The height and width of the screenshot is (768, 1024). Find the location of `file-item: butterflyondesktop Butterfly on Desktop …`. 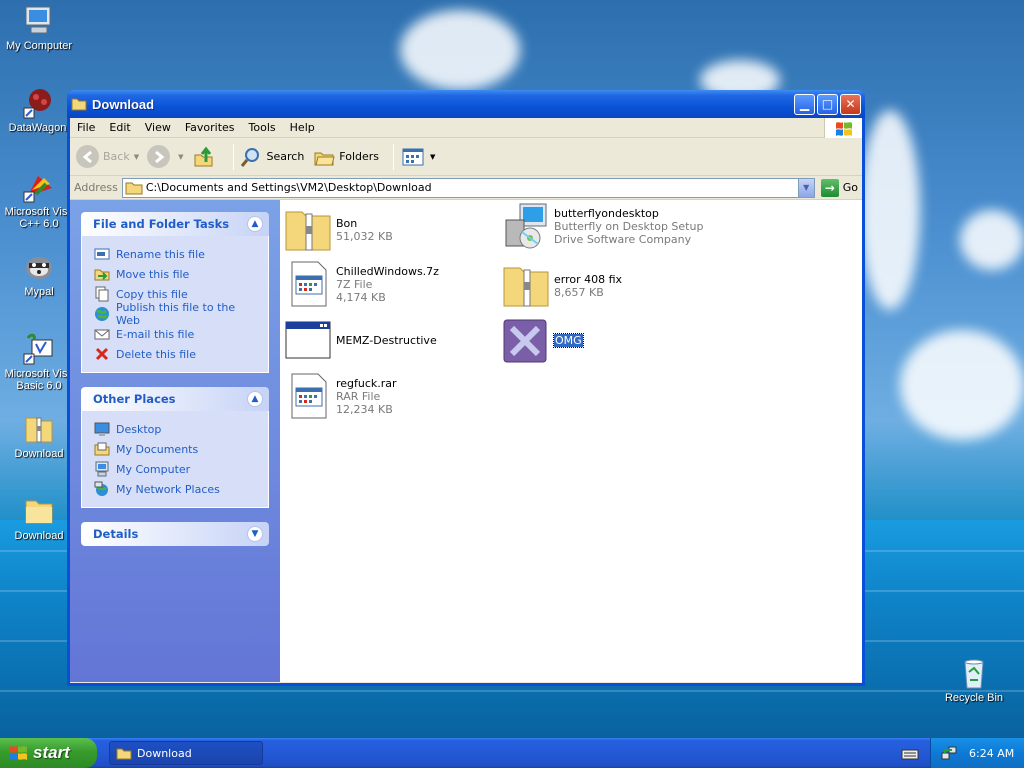

file-item: butterflyondesktop Butterfly on Desktop … is located at coordinates (602, 226).